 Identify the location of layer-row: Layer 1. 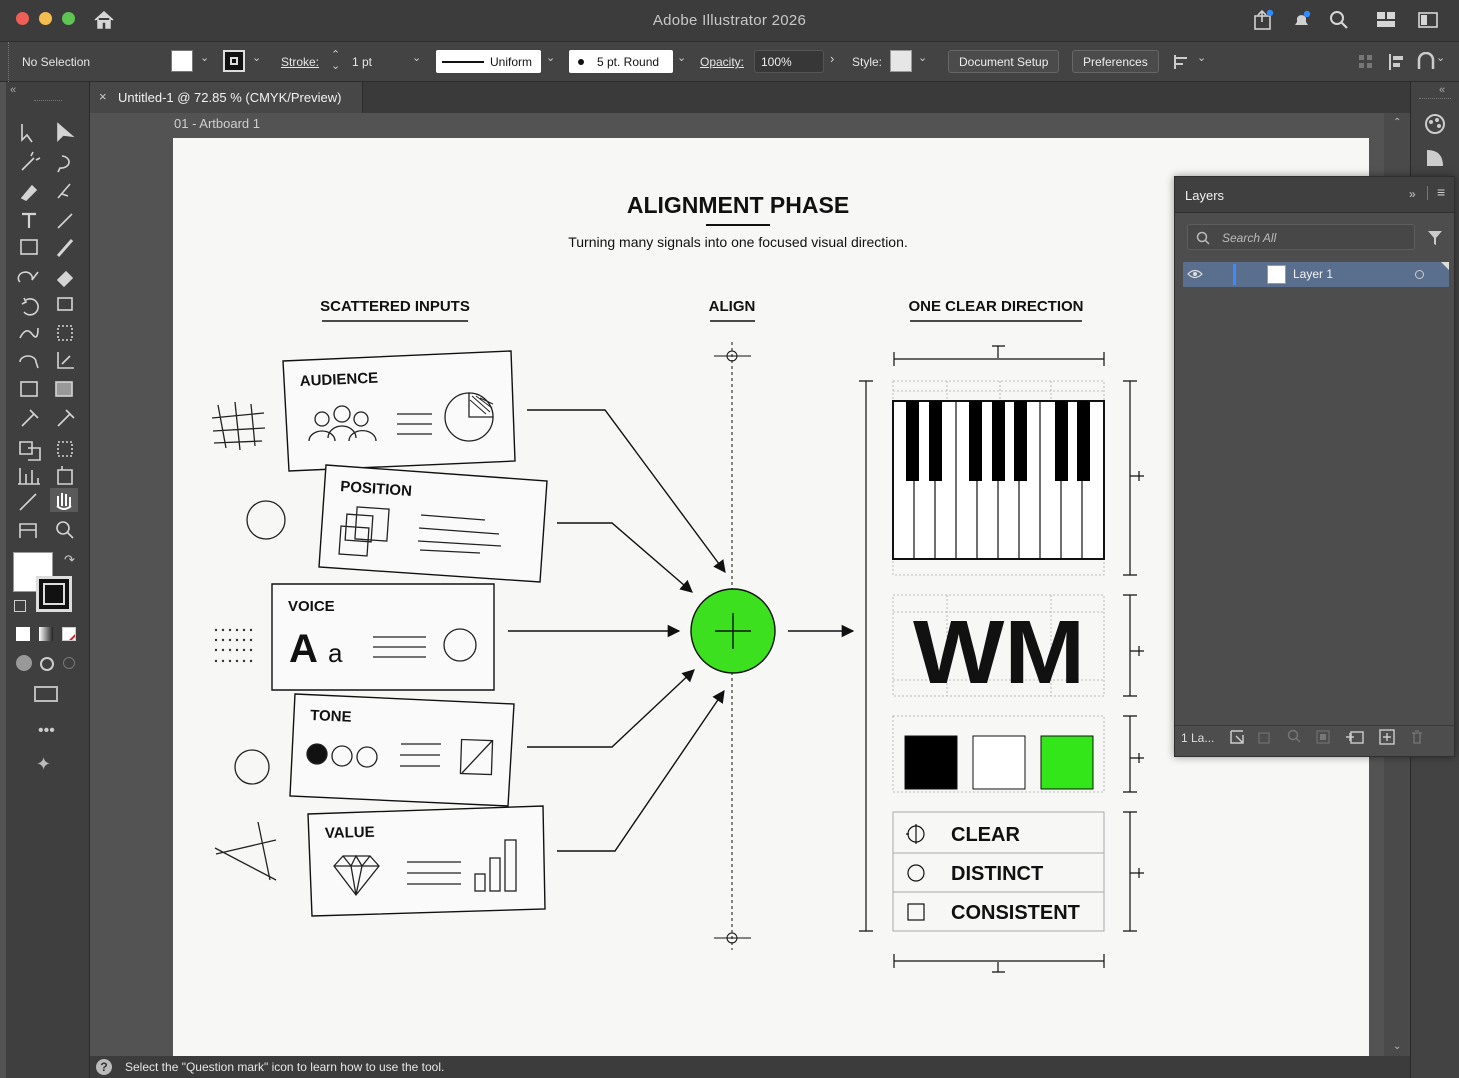
(1316, 274).